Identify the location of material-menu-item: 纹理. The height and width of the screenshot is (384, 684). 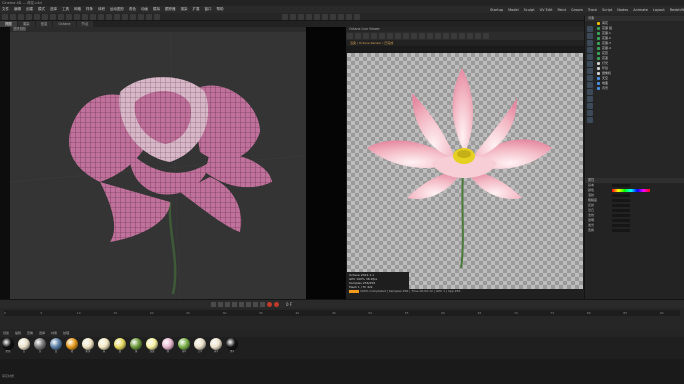
(66, 333).